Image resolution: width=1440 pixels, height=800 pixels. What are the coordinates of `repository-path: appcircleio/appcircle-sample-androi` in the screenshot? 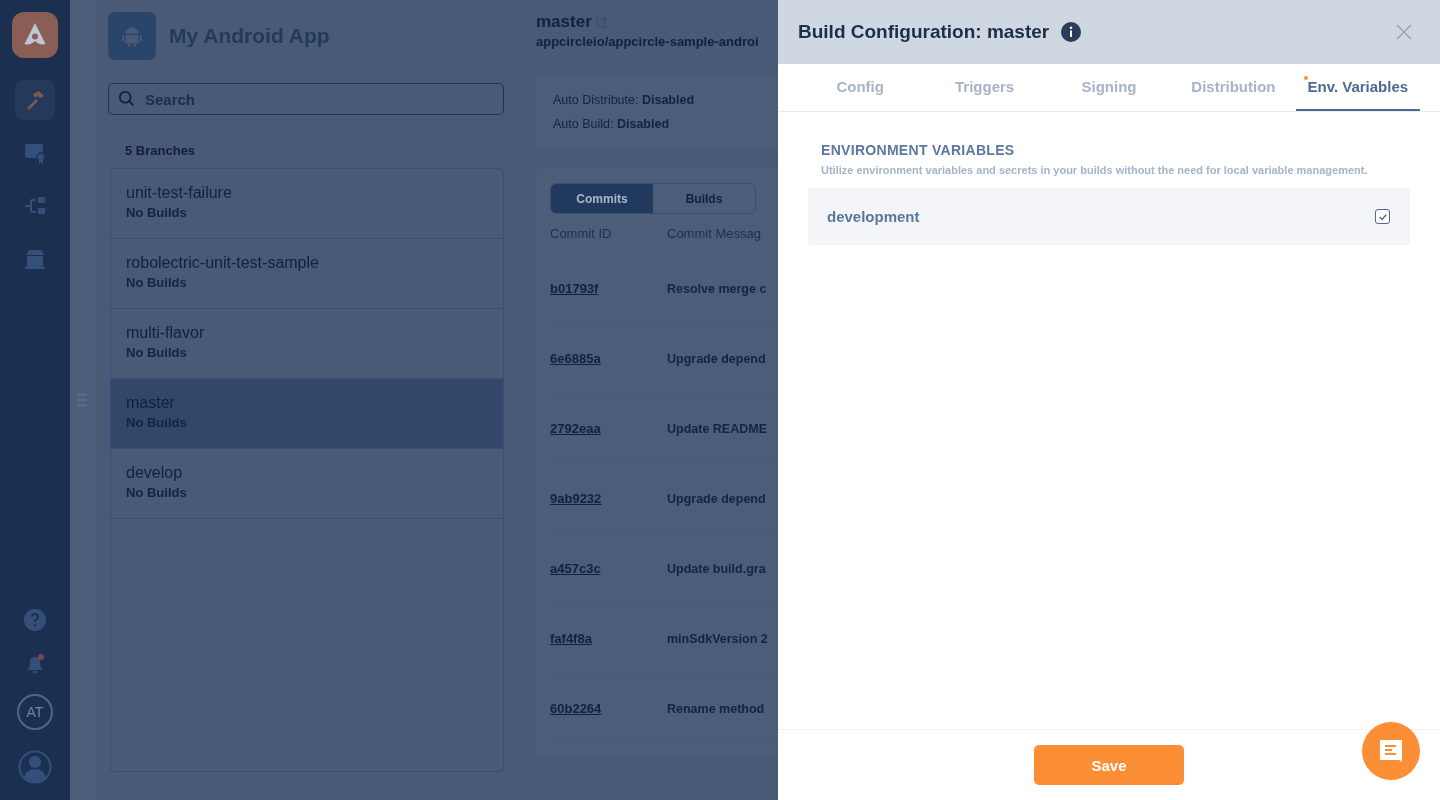 It's located at (648, 41).